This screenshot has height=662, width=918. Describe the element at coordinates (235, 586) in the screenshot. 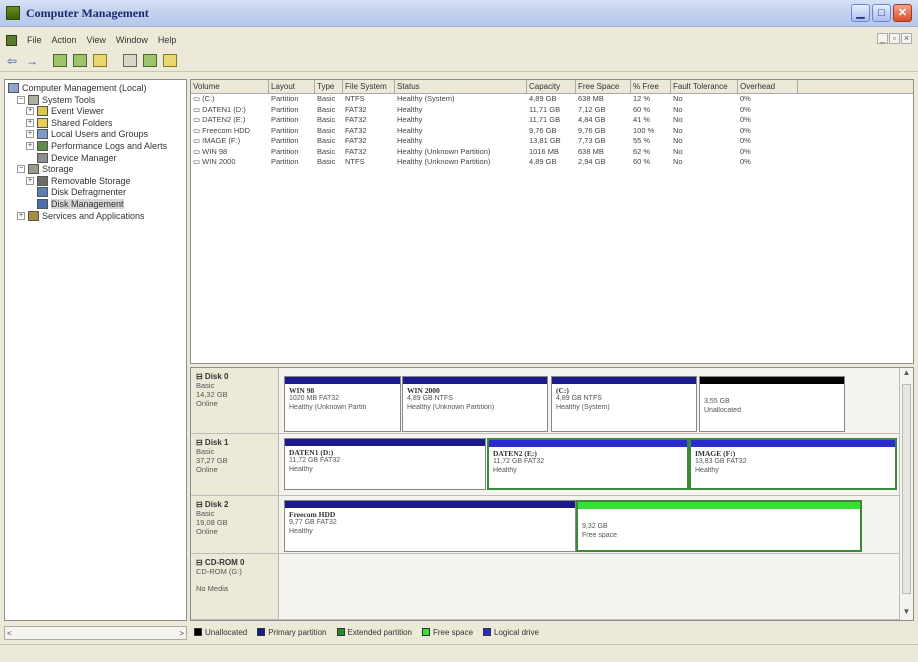

I see `disk-info: ⊟ CD-ROM 0 CD-ROM (G:) No Media` at that location.